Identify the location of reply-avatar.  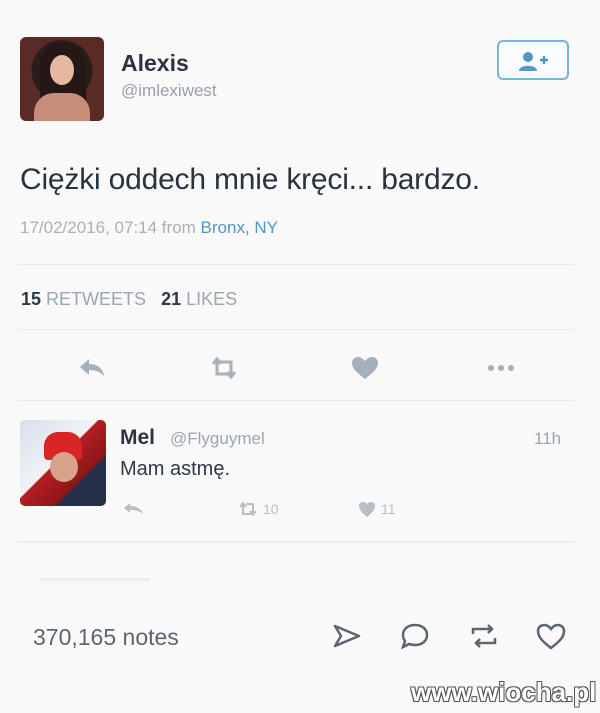
(63, 463).